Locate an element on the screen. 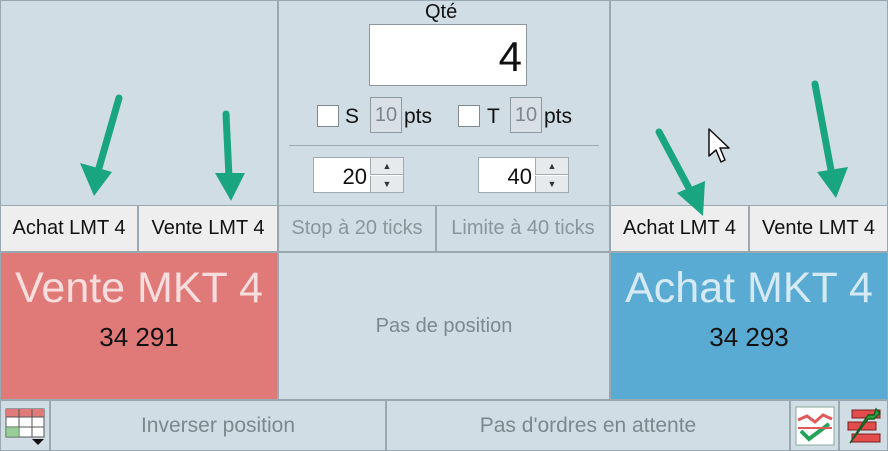 Image resolution: width=888 pixels, height=451 pixels. buy-market-label: Achat MKT 4 is located at coordinates (749, 288).